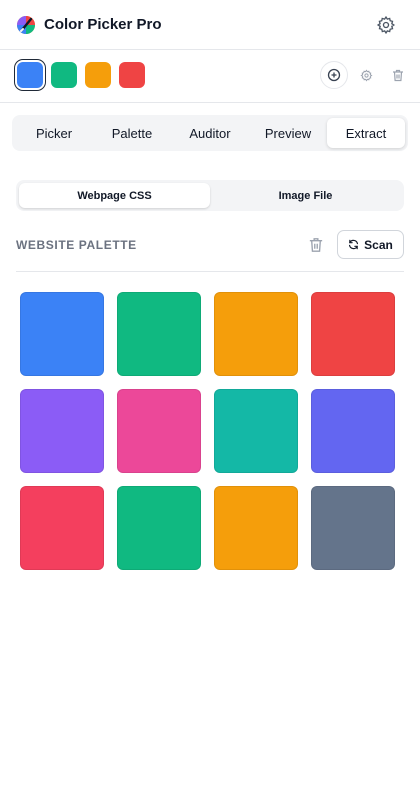 The height and width of the screenshot is (800, 420). Describe the element at coordinates (114, 195) in the screenshot. I see `webpage-css-option: Webpage CSS` at that location.